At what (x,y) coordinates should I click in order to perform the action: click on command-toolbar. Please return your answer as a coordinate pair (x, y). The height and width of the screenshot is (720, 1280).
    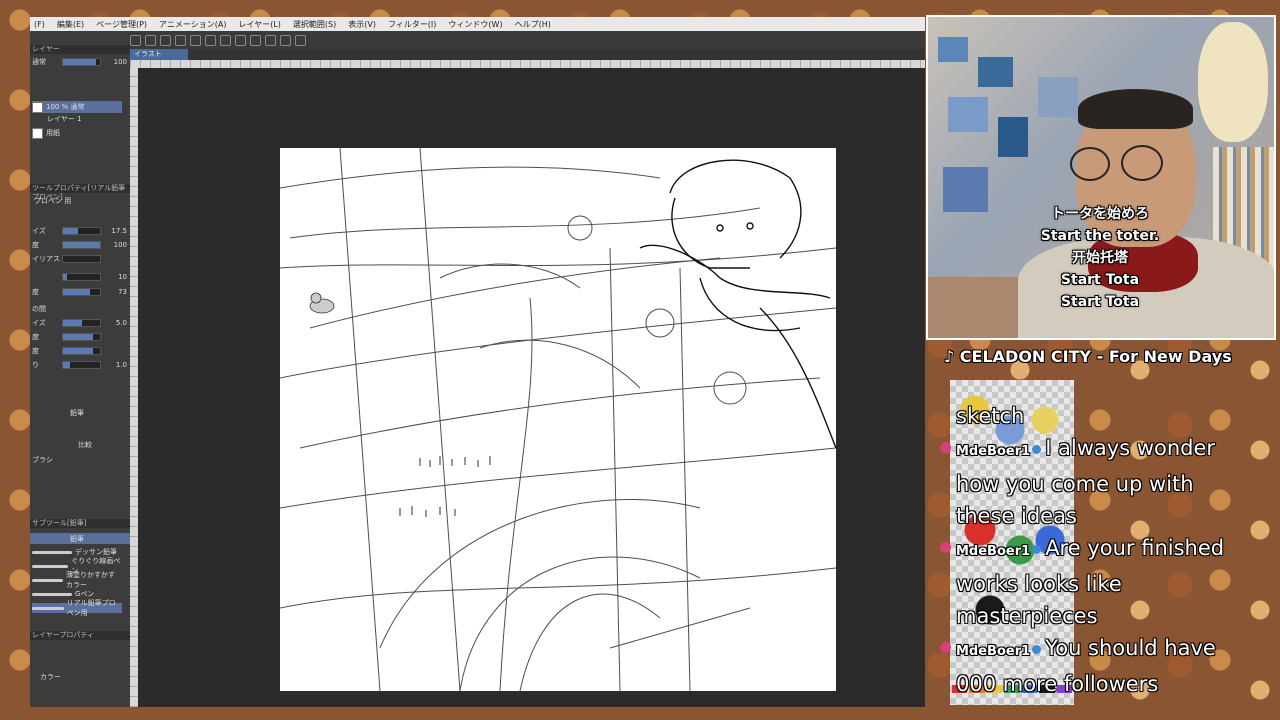
    Looking at the image, I should click on (477, 40).